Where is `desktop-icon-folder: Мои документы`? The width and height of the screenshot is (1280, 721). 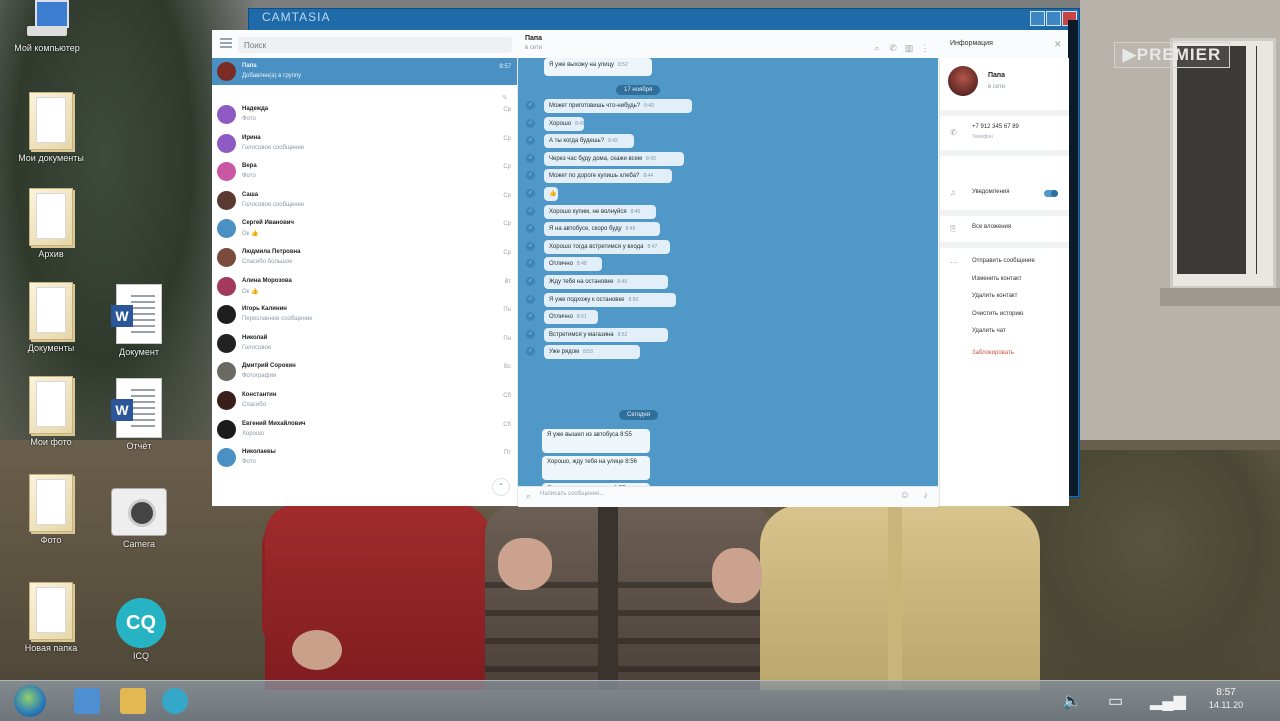 desktop-icon-folder: Мои документы is located at coordinates (51, 127).